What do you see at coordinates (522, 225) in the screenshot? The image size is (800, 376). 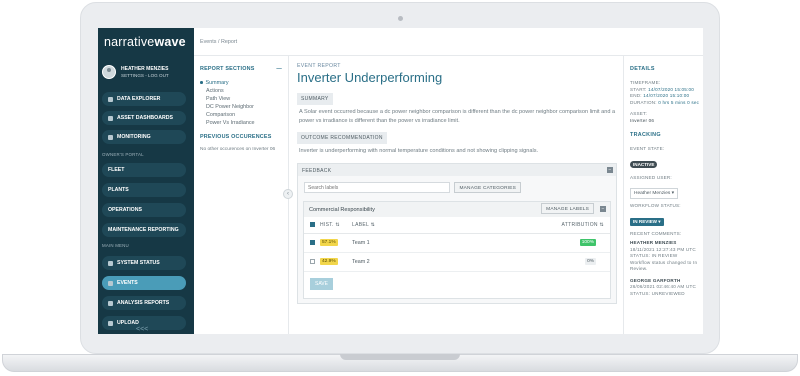 I see `col-attribution: ATTRIBUTION ⇅` at bounding box center [522, 225].